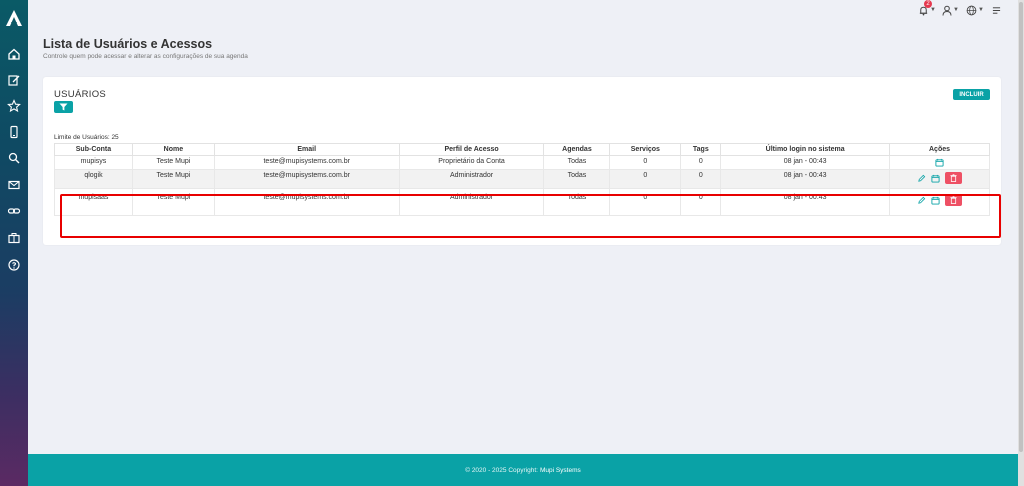  I want to click on delete-button, so click(954, 178).